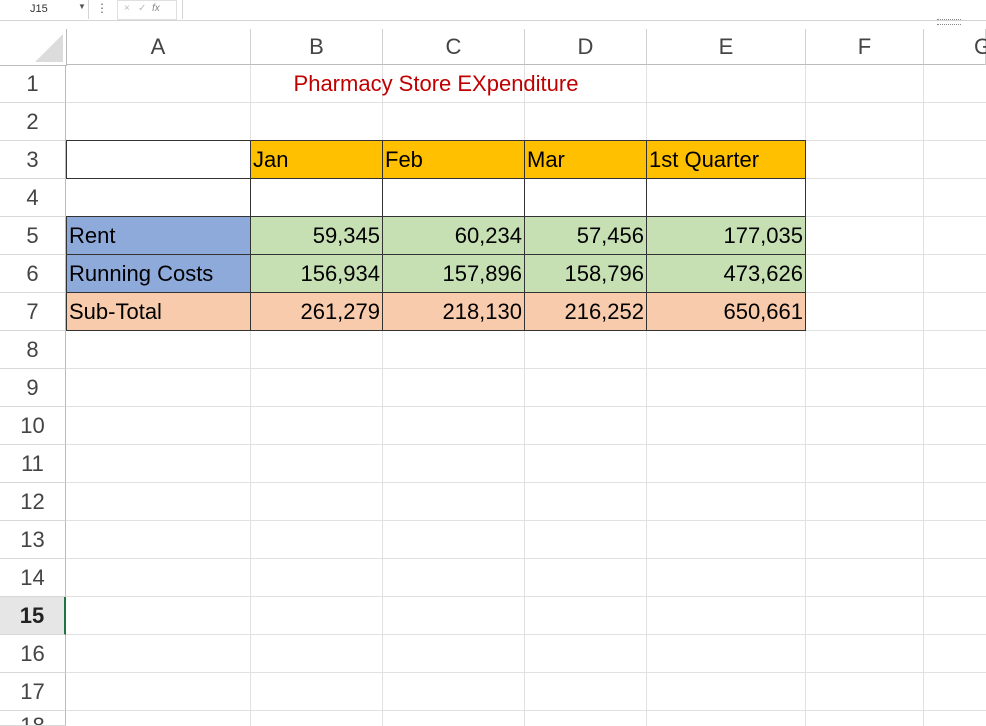 This screenshot has width=986, height=726. What do you see at coordinates (316, 311) in the screenshot?
I see `value-subtotal-jan: 261,279` at bounding box center [316, 311].